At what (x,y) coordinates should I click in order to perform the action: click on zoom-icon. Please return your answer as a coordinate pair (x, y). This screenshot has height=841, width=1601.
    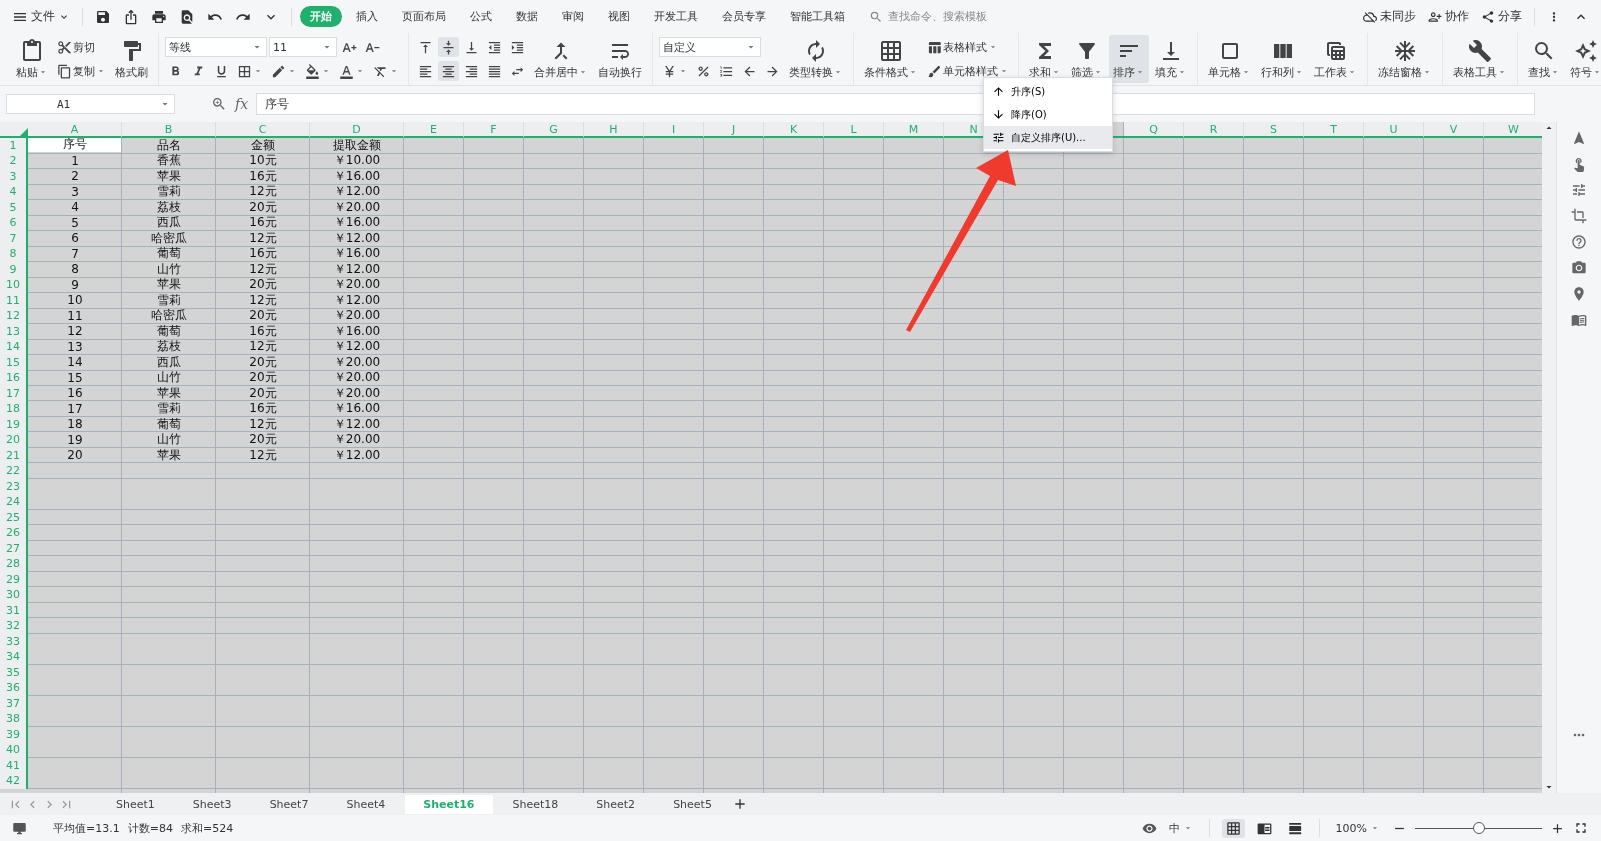
    Looking at the image, I should click on (219, 104).